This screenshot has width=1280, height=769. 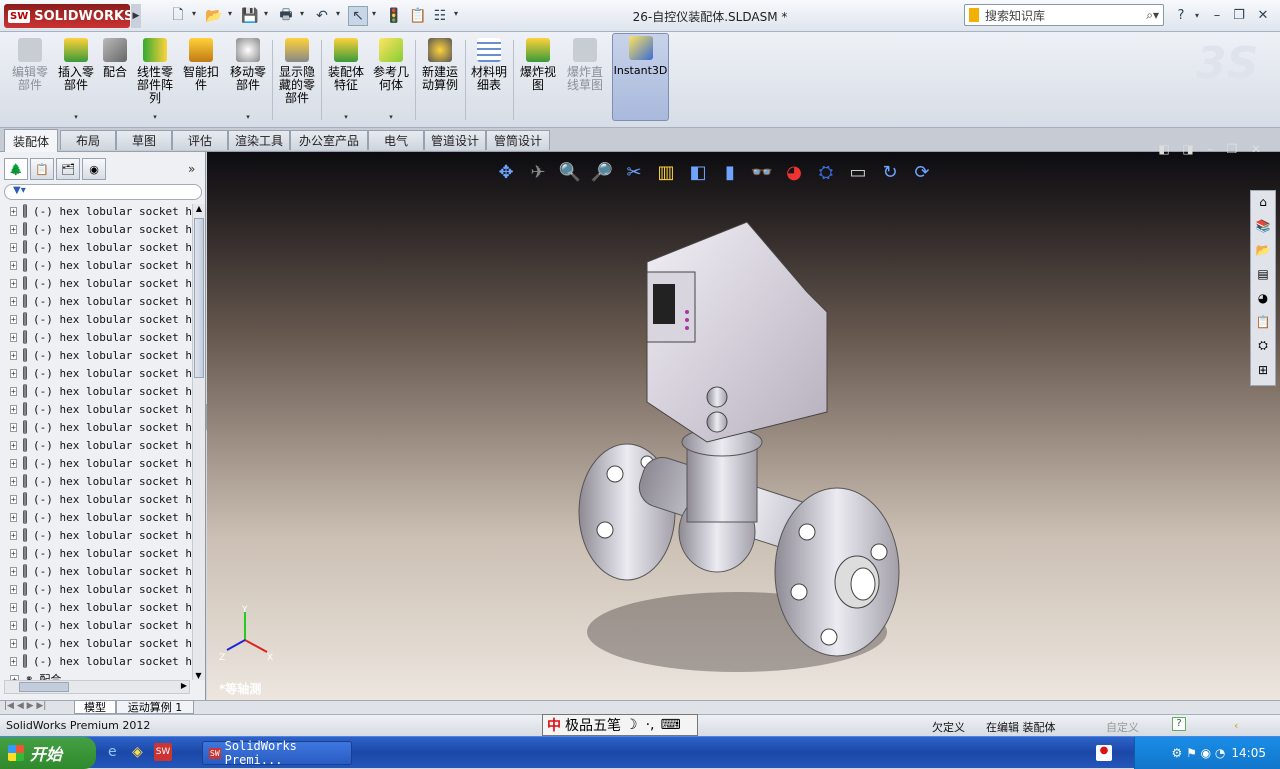 What do you see at coordinates (1263, 345) in the screenshot?
I see `solidworks-forum-icon: ⛭` at bounding box center [1263, 345].